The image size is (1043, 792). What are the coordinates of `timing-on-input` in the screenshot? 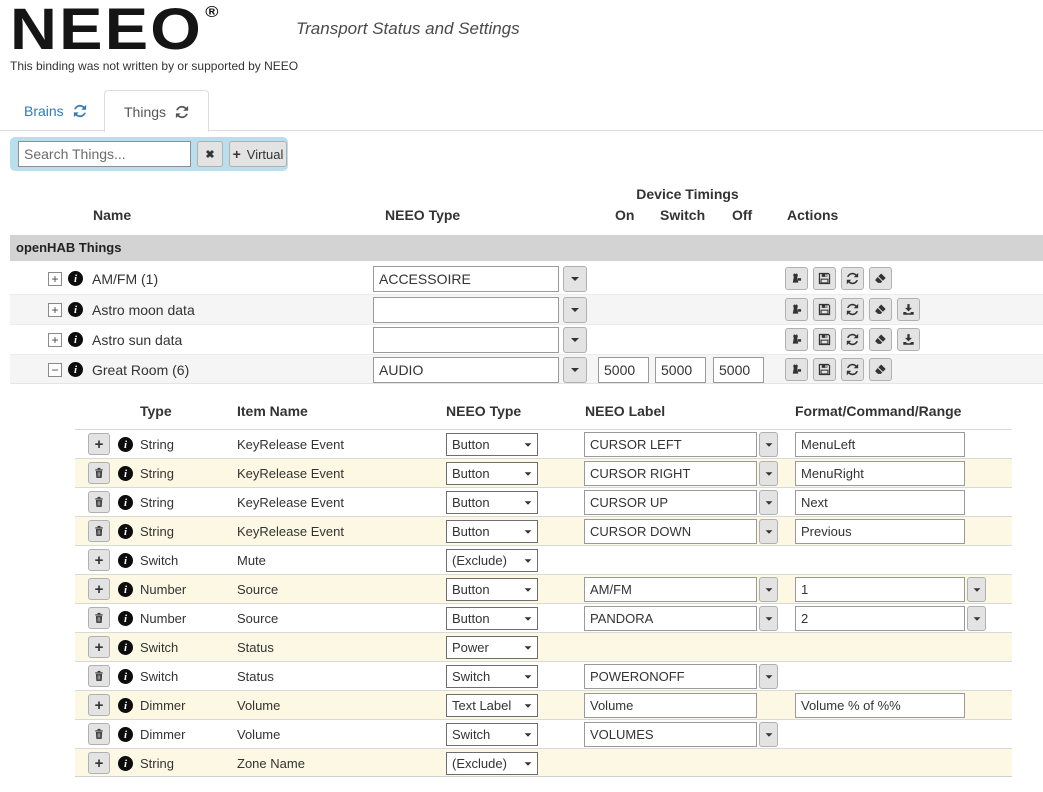 It's located at (623, 370).